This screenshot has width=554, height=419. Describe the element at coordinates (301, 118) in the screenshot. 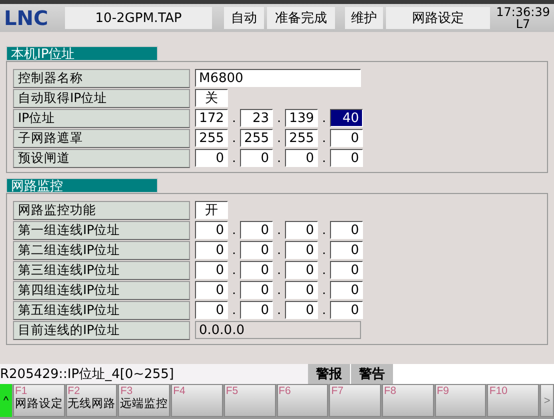

I see `octet-field: 139` at that location.